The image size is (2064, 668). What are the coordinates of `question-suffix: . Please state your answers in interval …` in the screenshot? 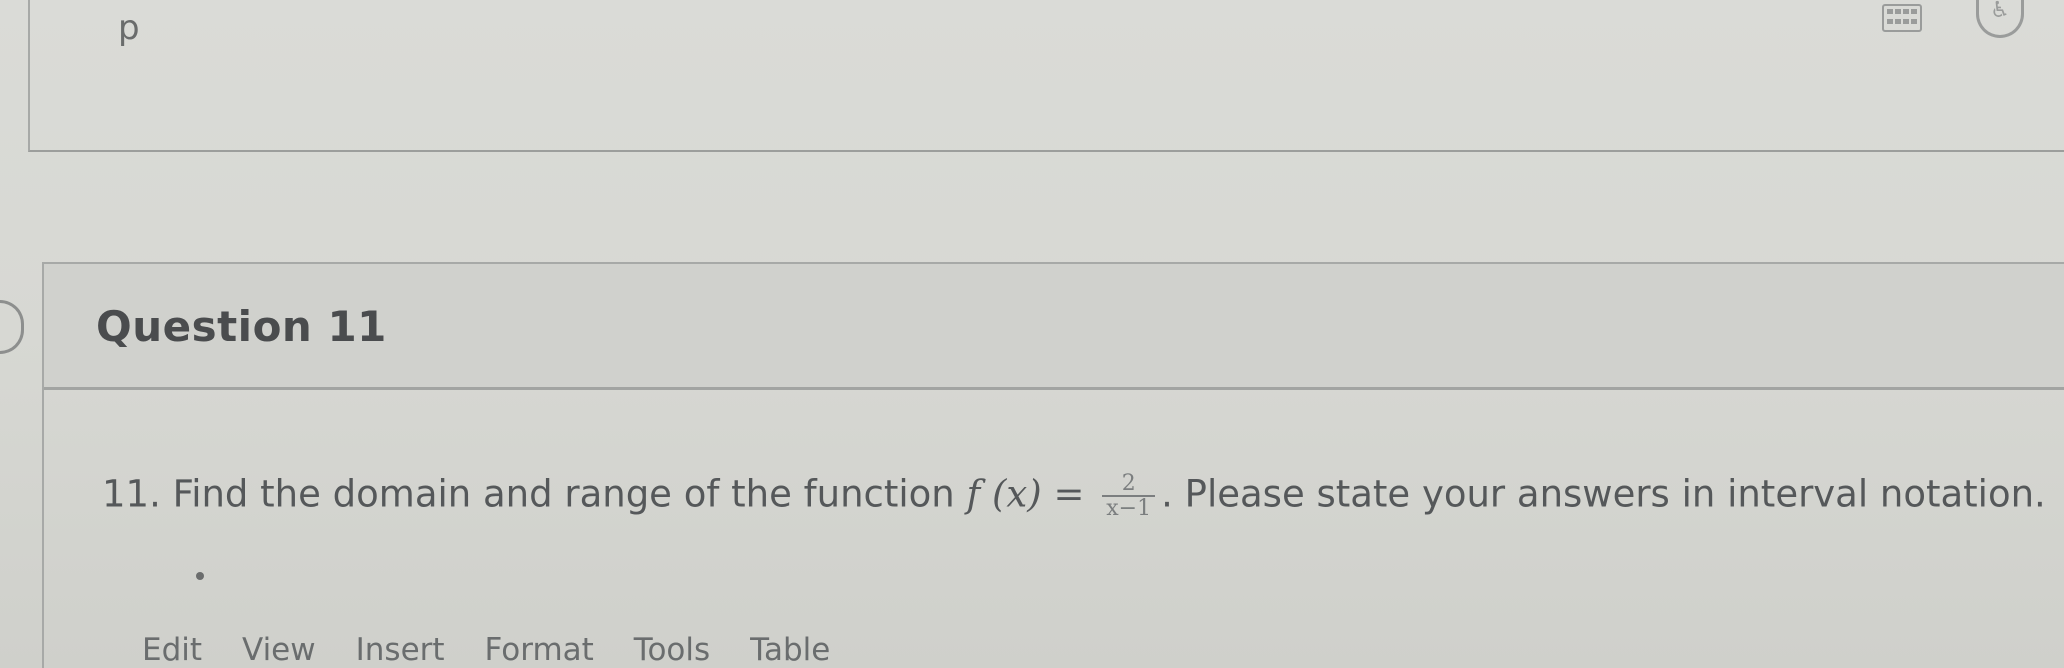 It's located at (1603, 494).